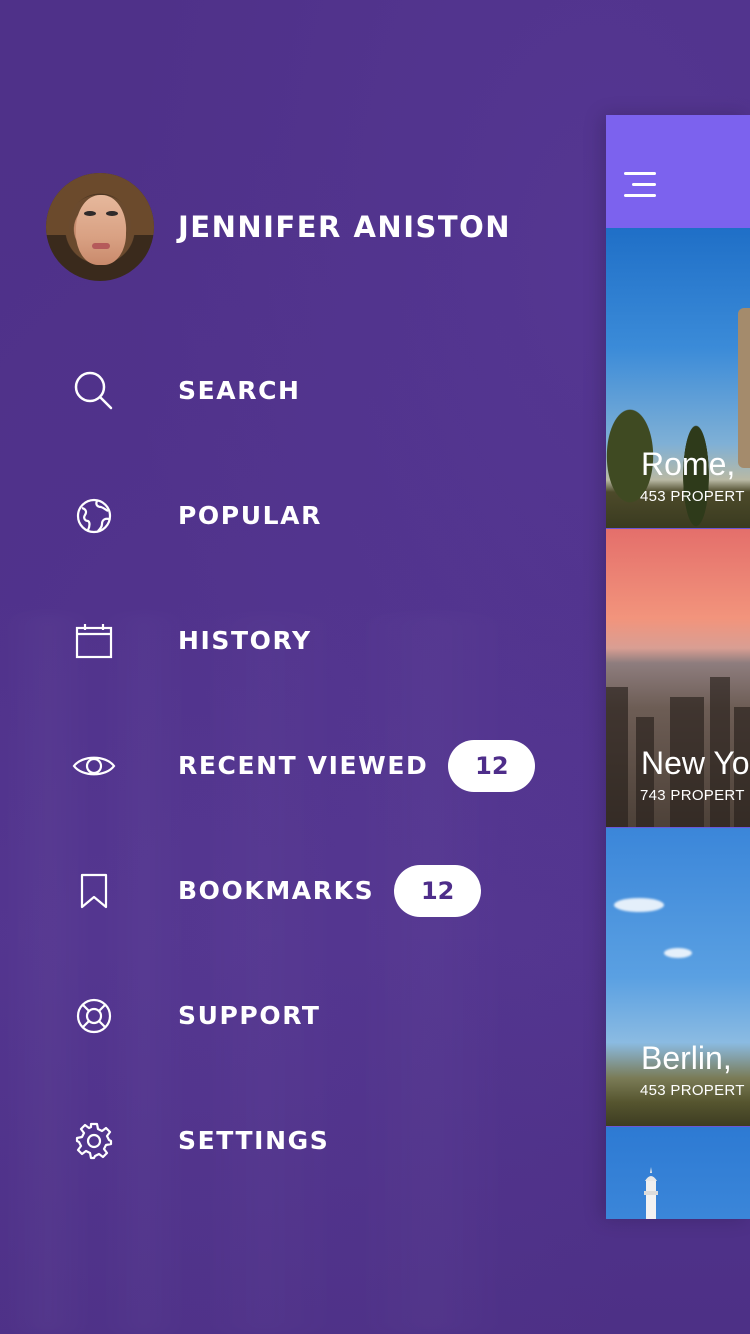 The height and width of the screenshot is (1334, 750). I want to click on menu-label-text: SEARCH, so click(239, 390).